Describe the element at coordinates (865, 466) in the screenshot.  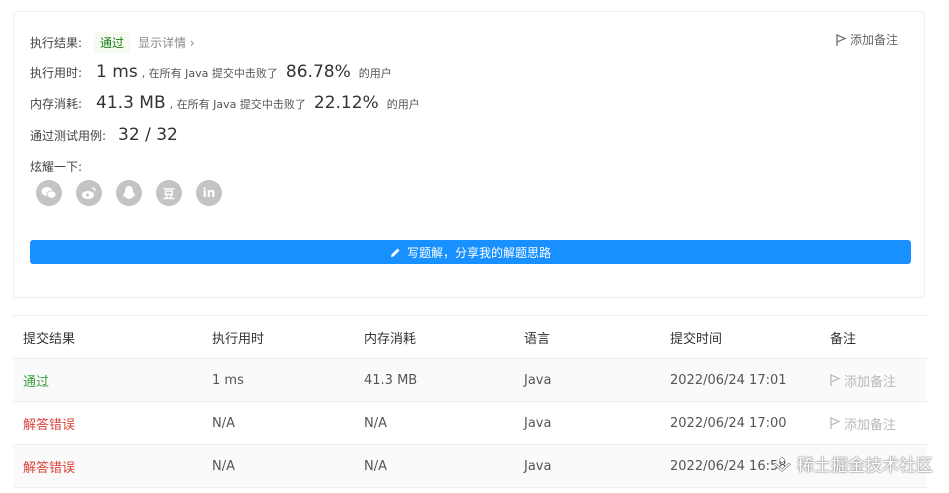
I see `watermark-text: 稀土掘金技术社区` at that location.